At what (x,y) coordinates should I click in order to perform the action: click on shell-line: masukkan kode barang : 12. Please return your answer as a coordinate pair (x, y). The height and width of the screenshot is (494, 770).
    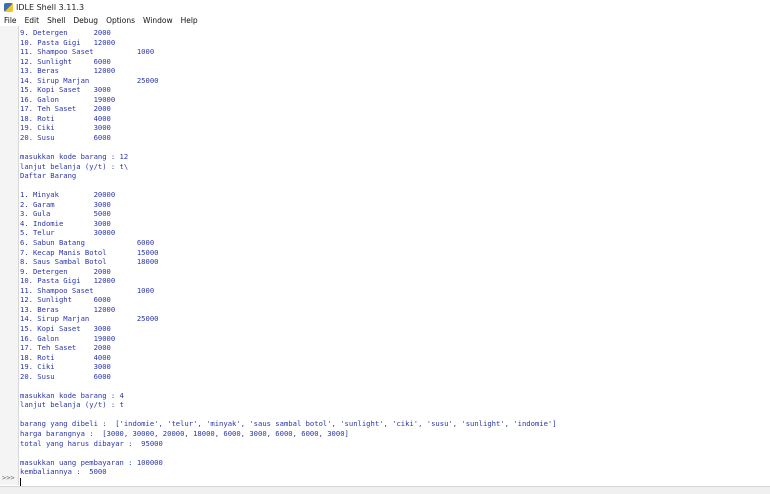
    Looking at the image, I should click on (74, 157).